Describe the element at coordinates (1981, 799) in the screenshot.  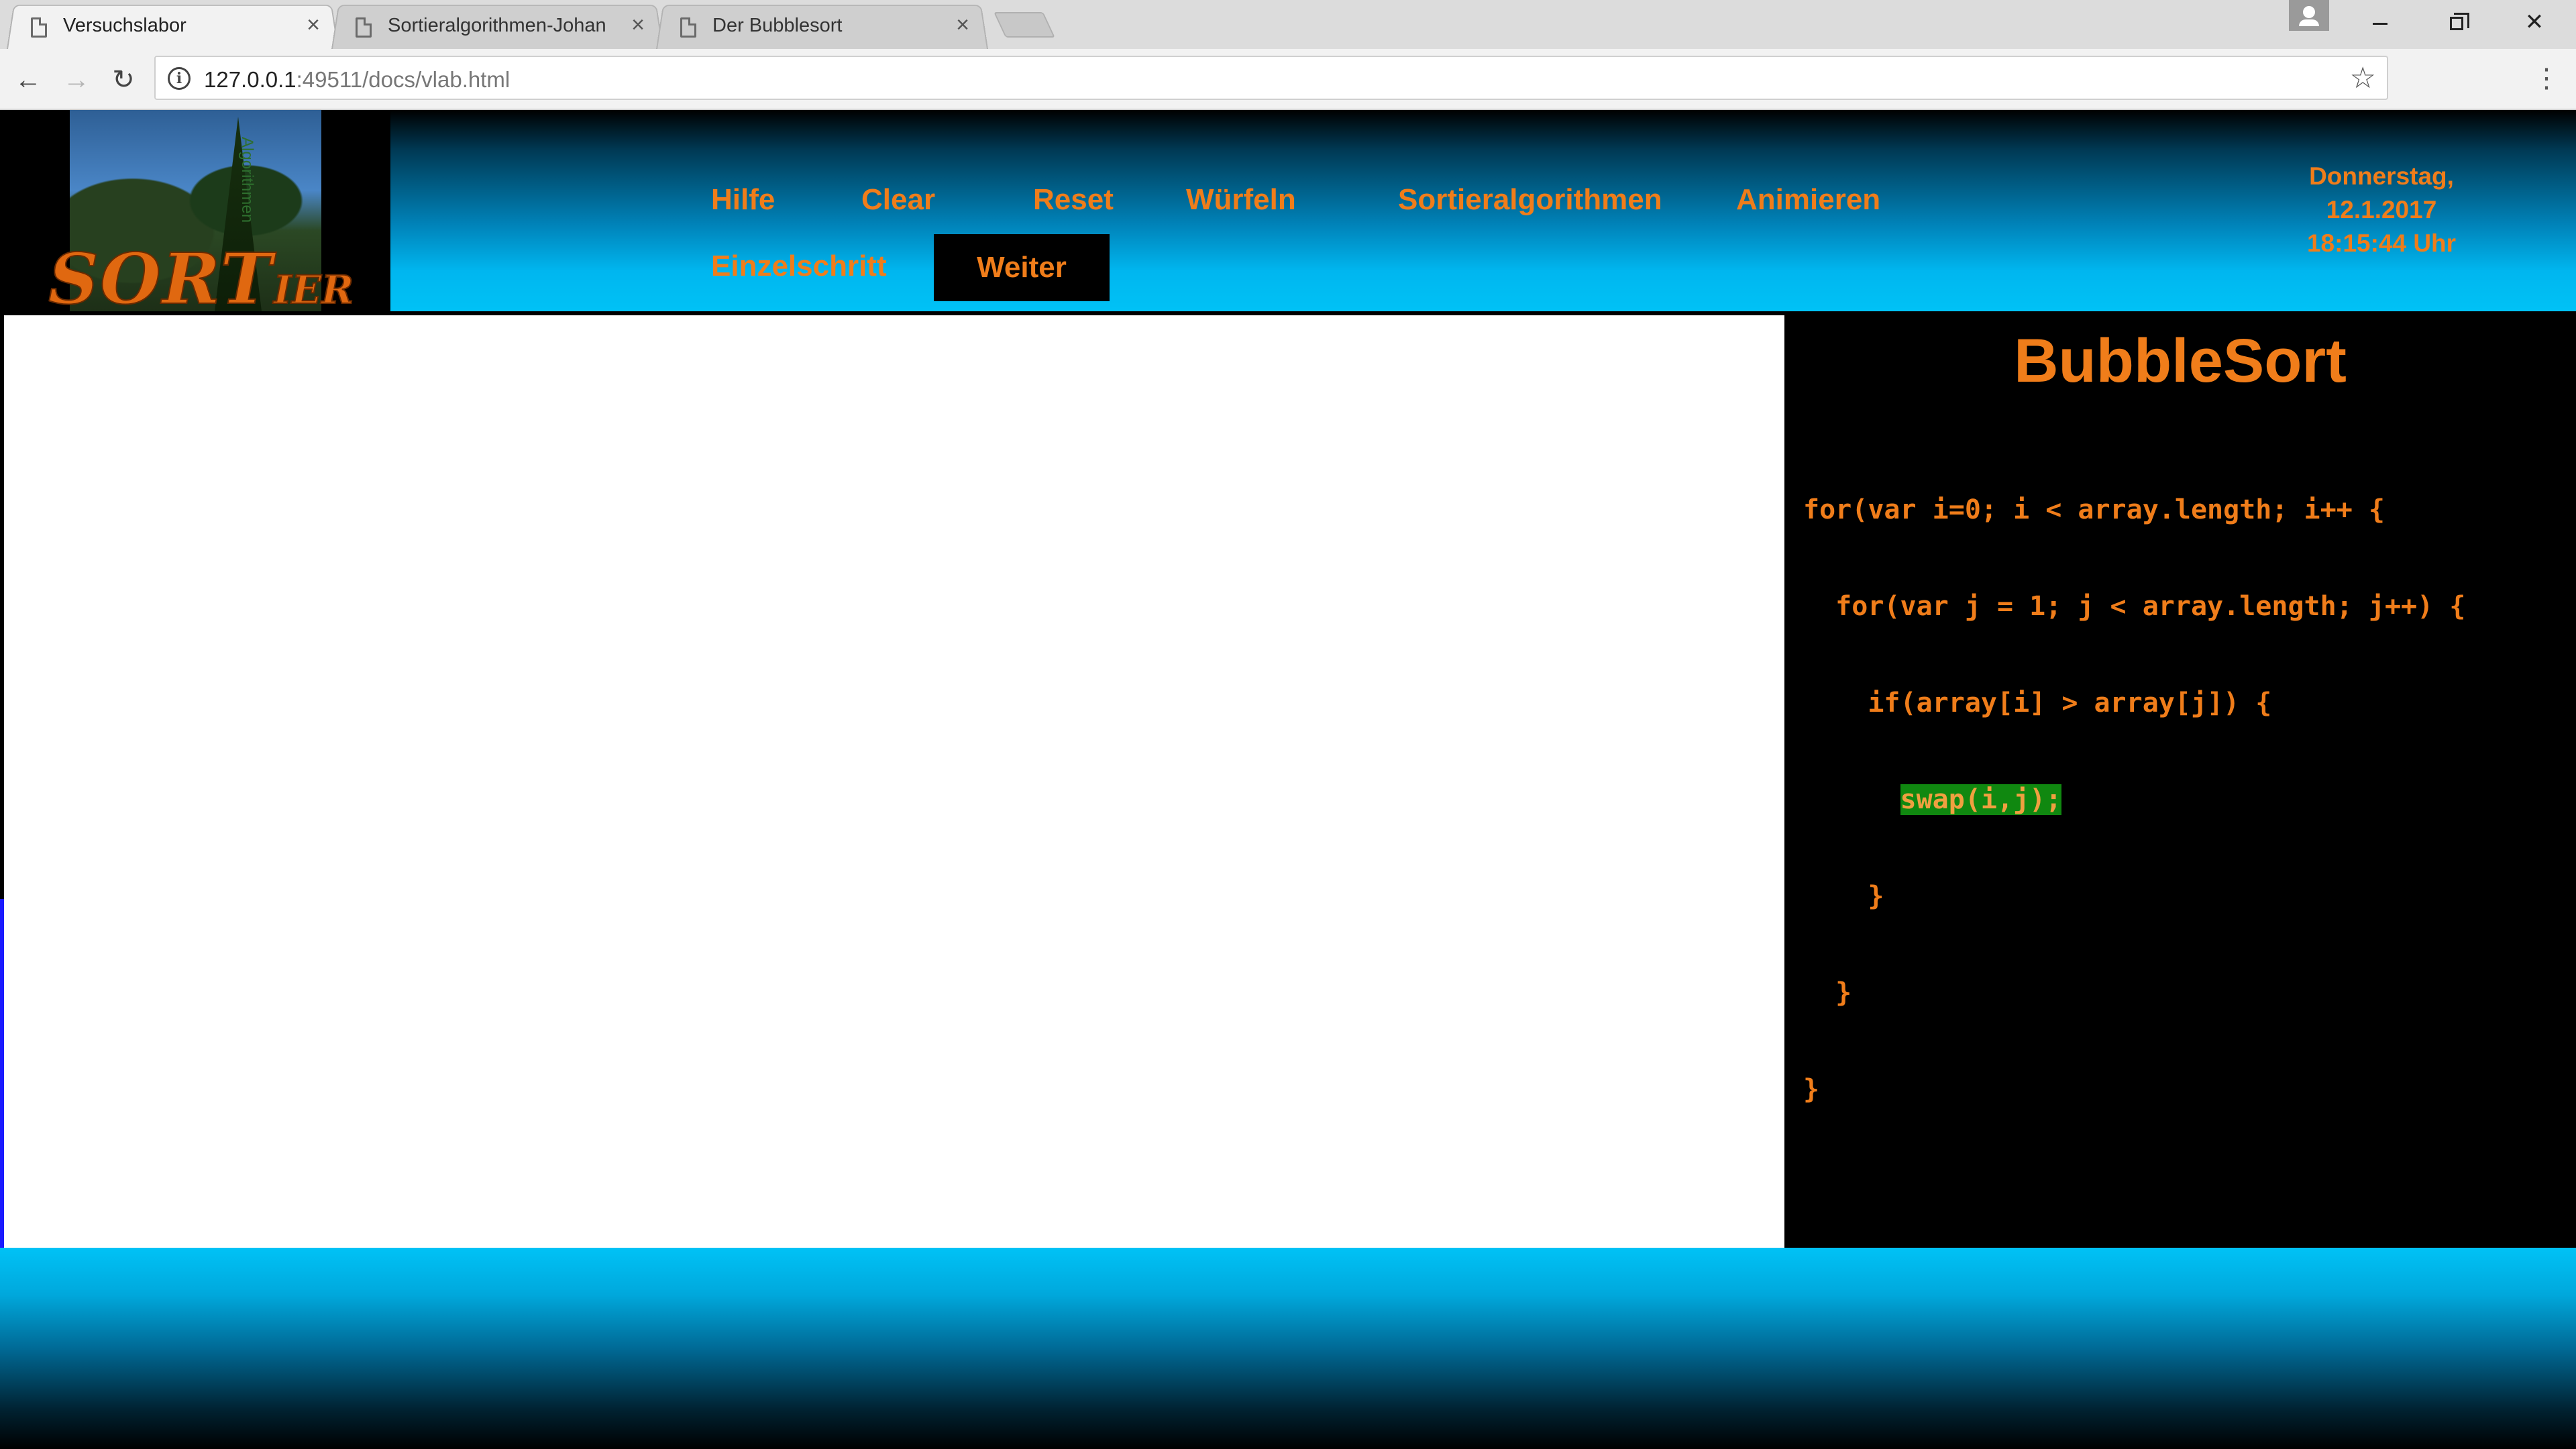
I see `highlighted-statement: swap(i,j);` at that location.